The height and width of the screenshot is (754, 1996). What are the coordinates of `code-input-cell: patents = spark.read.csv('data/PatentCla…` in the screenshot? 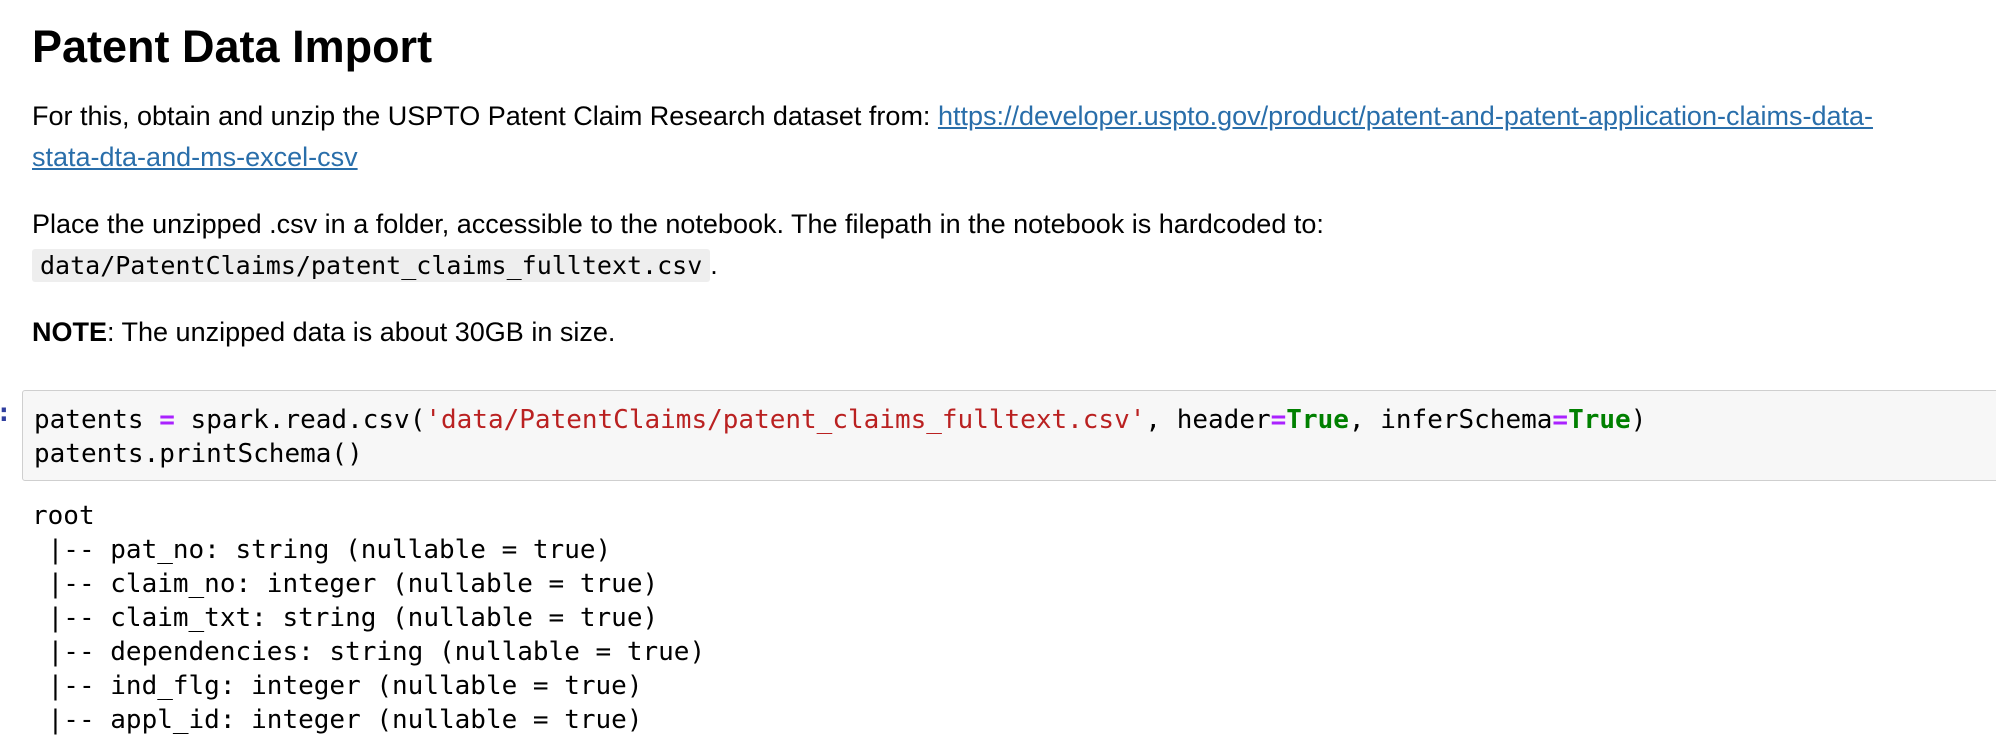 It's located at (1009, 435).